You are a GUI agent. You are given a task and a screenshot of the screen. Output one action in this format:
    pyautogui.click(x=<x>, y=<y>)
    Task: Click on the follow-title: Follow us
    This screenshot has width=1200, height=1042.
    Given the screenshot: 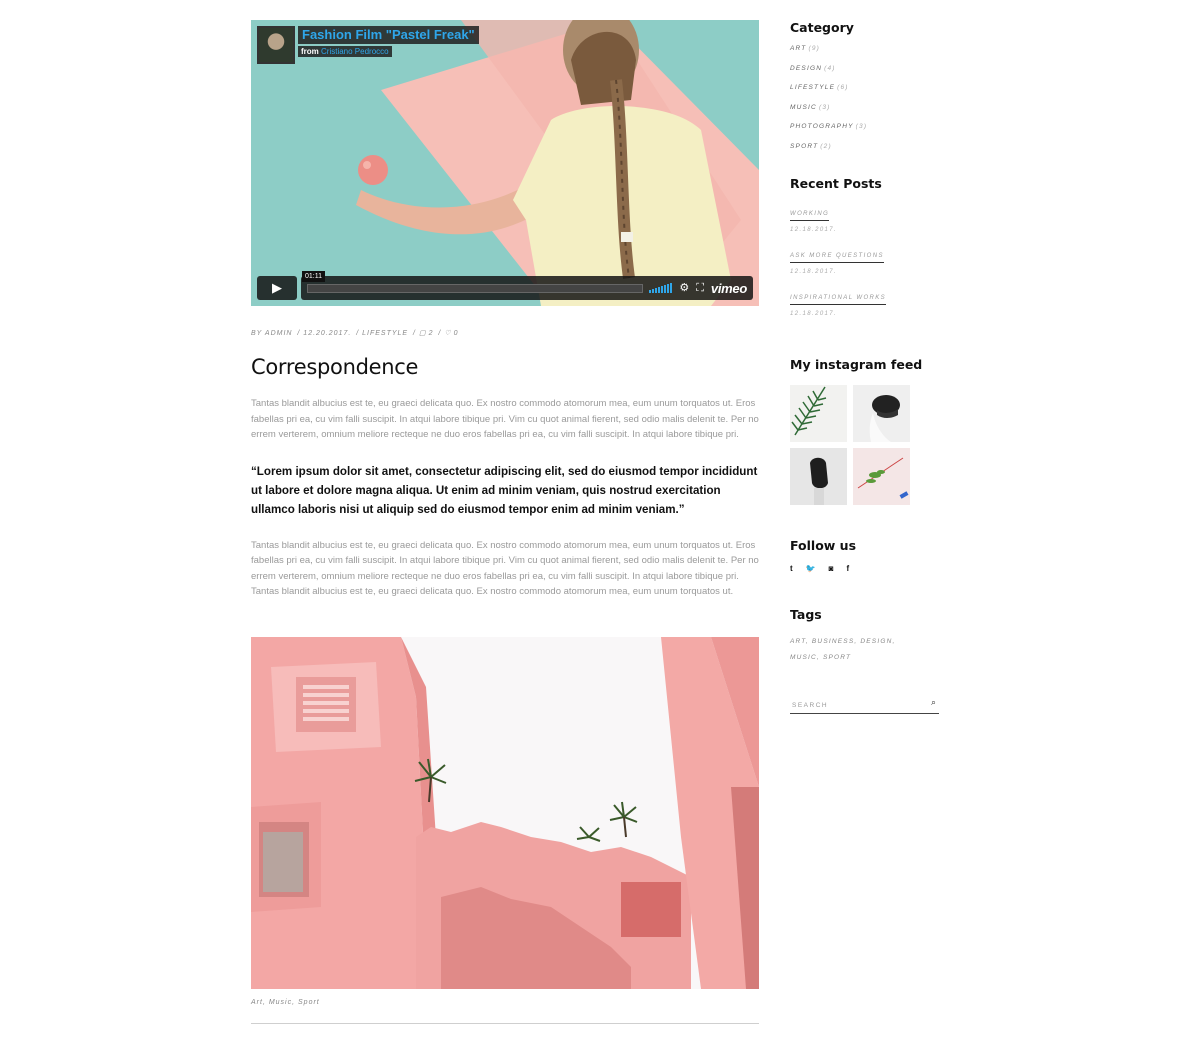 What is the action you would take?
    pyautogui.click(x=823, y=545)
    